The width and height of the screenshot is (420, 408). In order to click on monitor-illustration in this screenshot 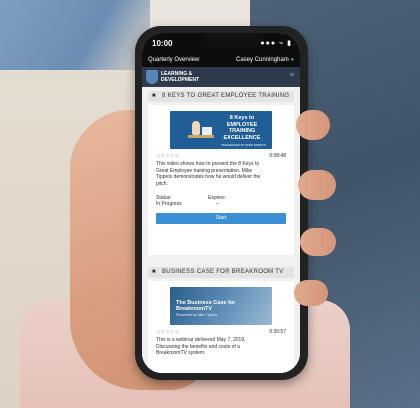, I will do `click(207, 131)`.